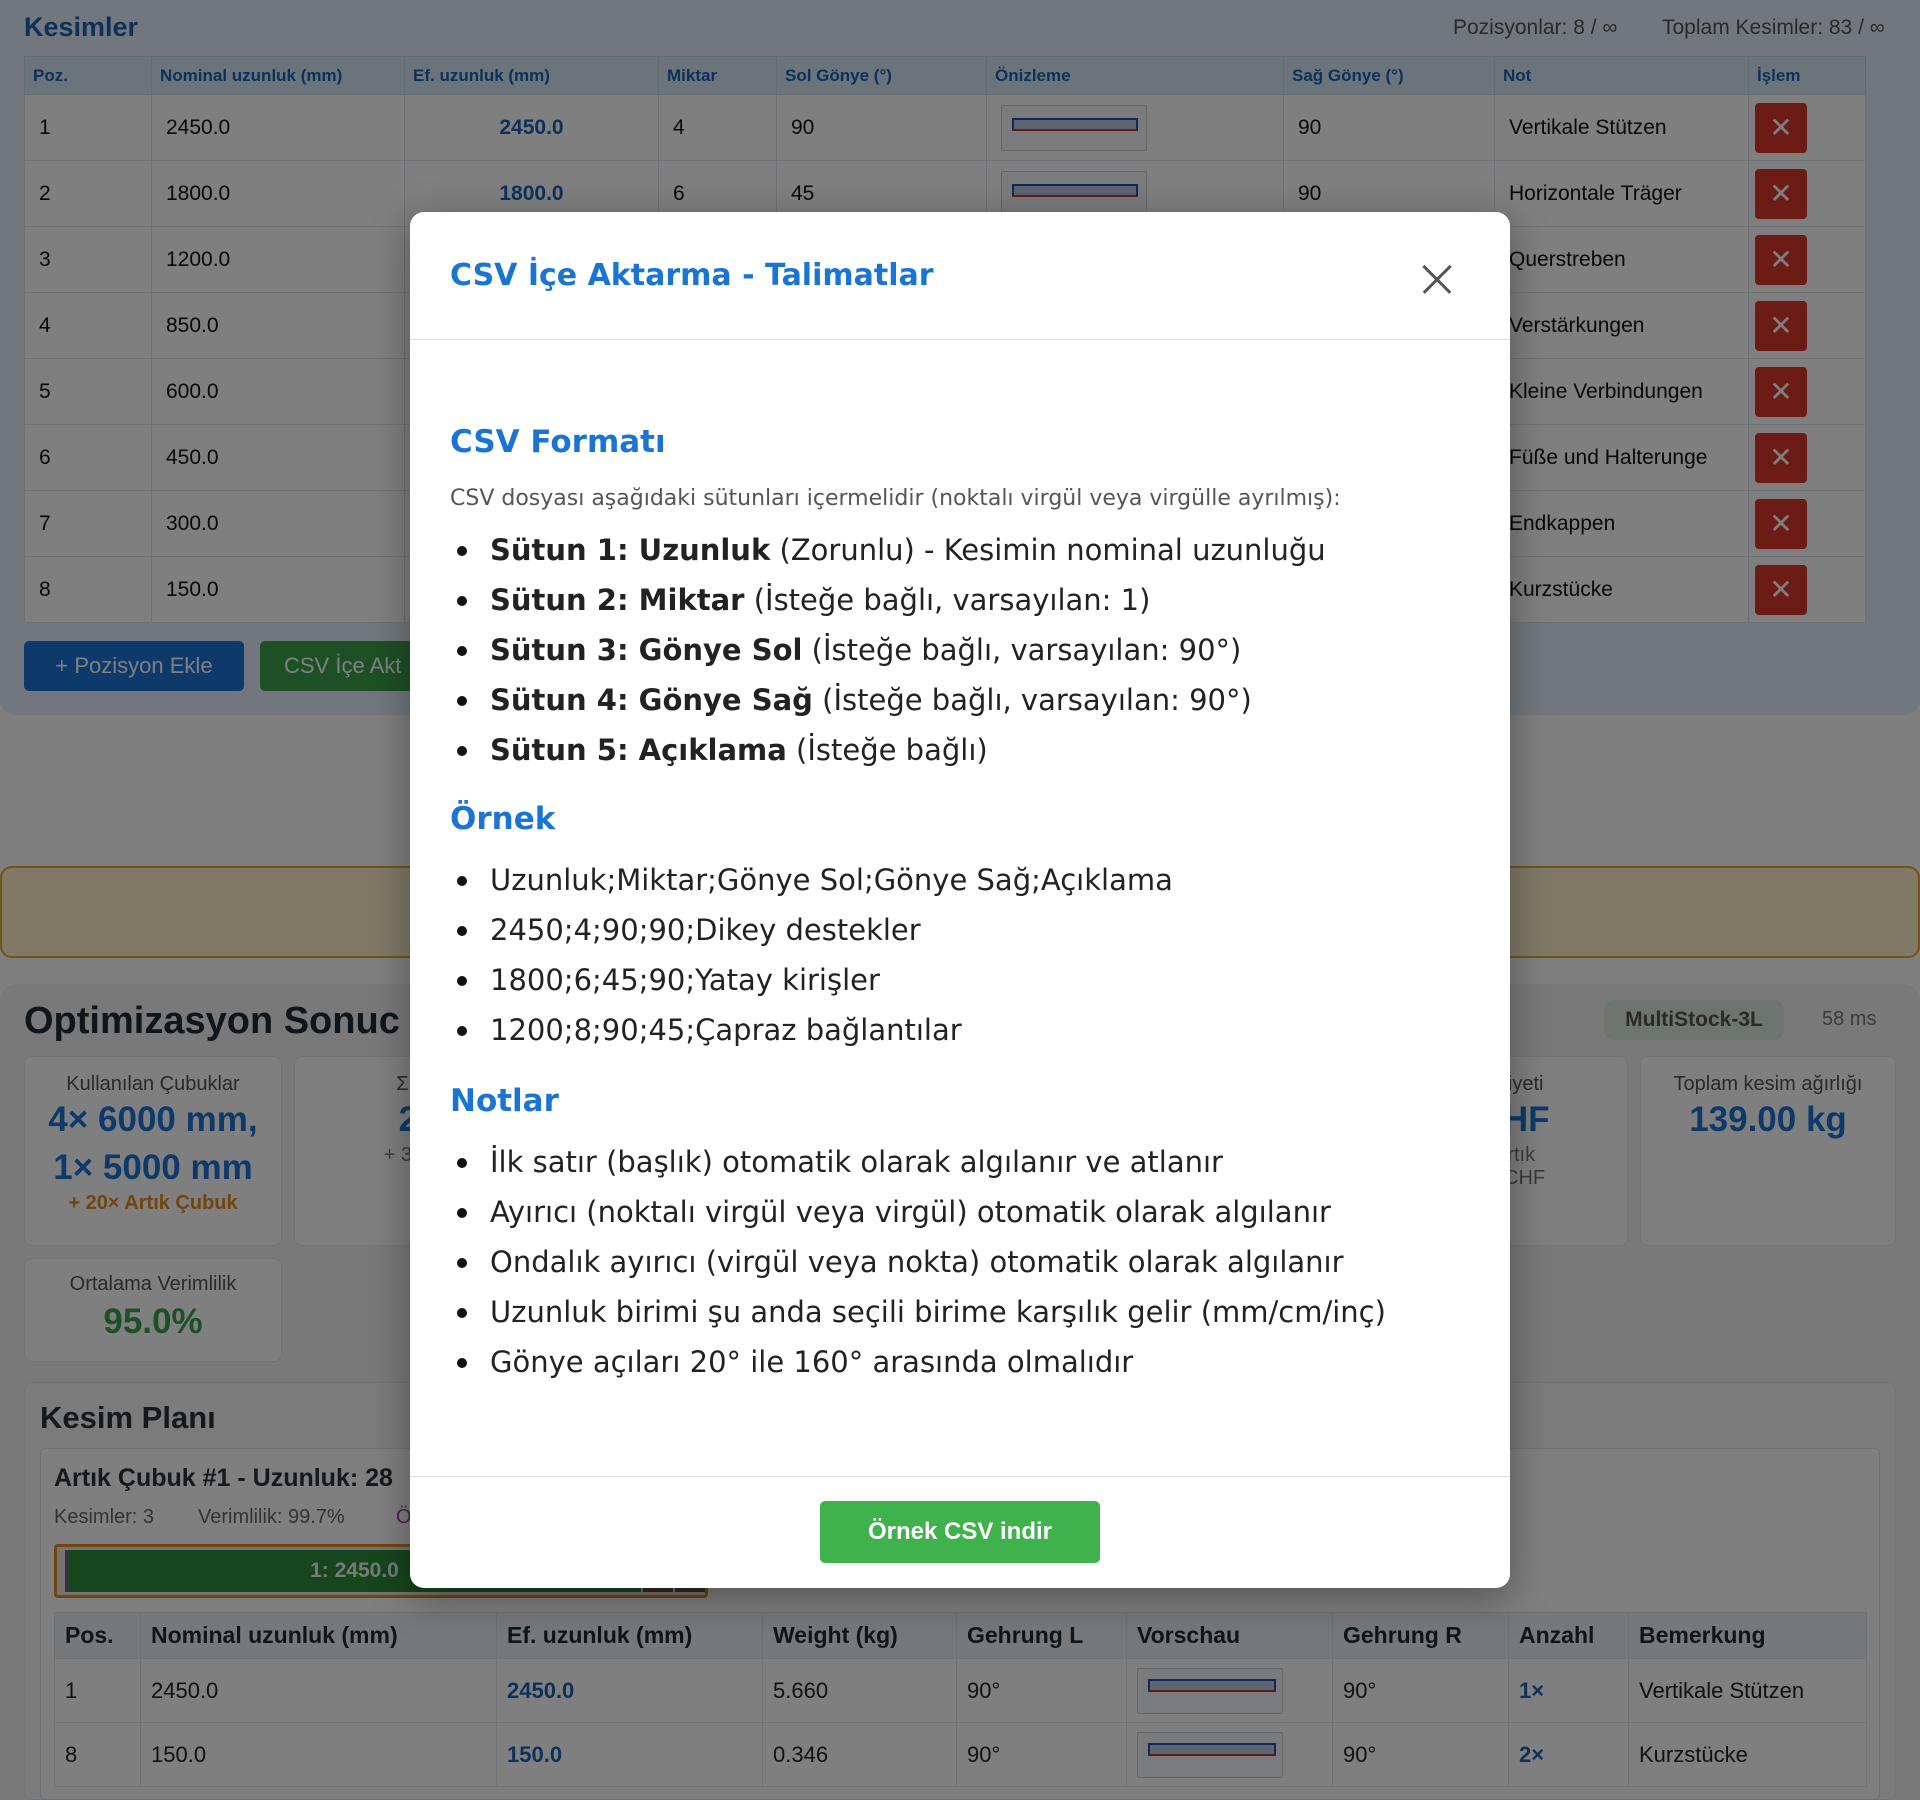 The width and height of the screenshot is (1920, 1800). Describe the element at coordinates (504, 1101) in the screenshot. I see `notes-heading: Notlar` at that location.